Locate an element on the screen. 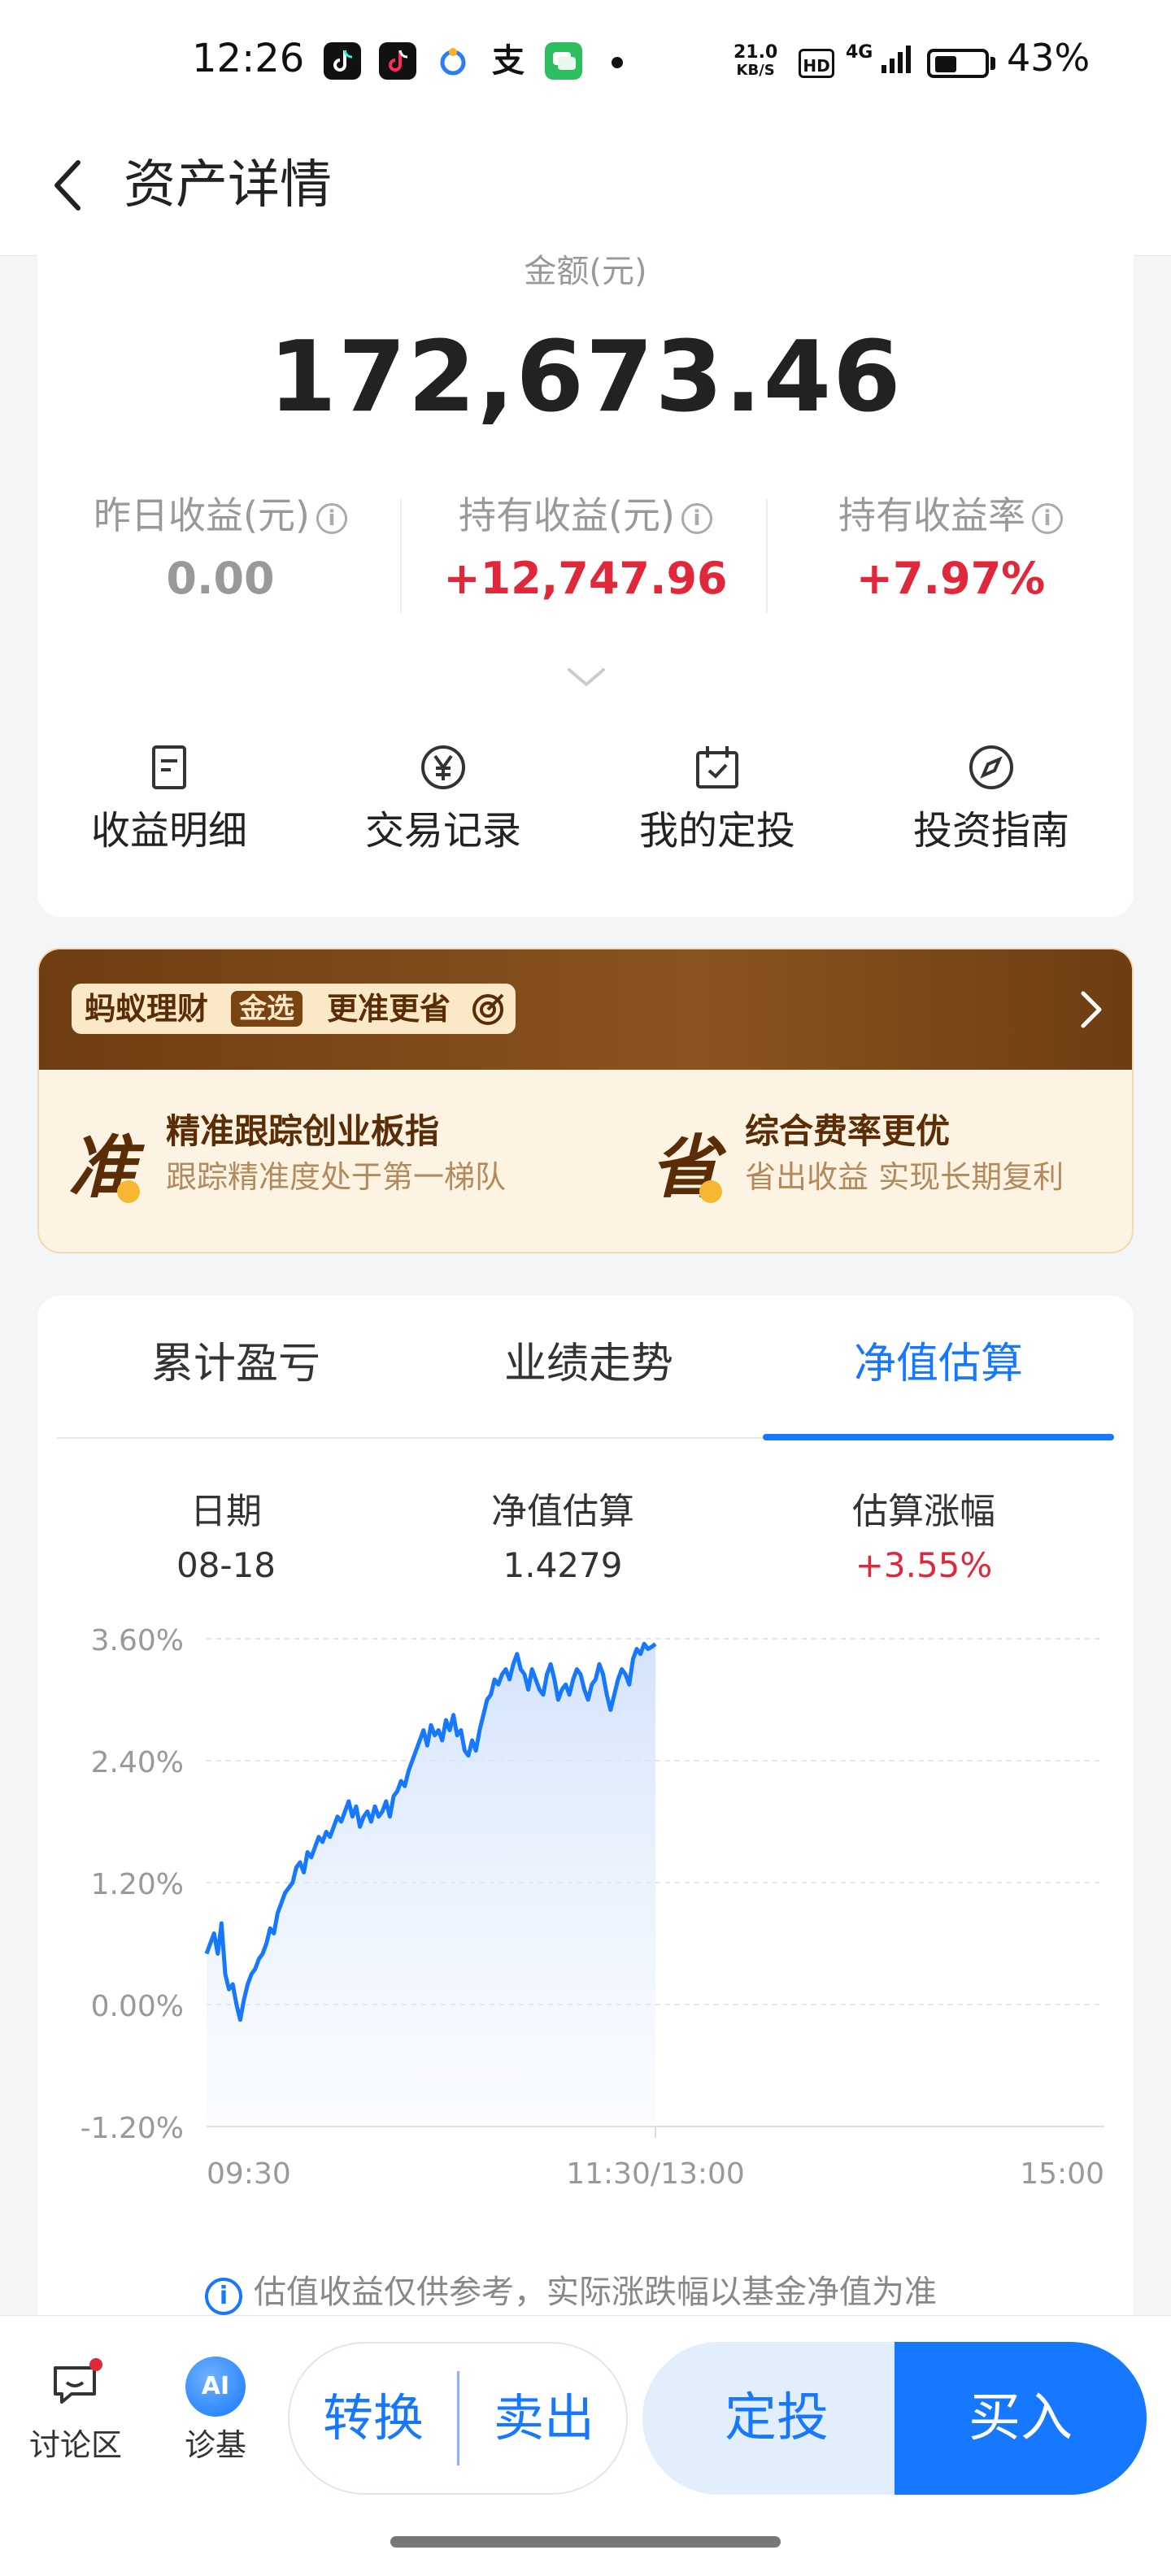 The width and height of the screenshot is (1171, 2576). brand-badge: 蚂蚁理财 金选 更准更省 is located at coordinates (294, 1009).